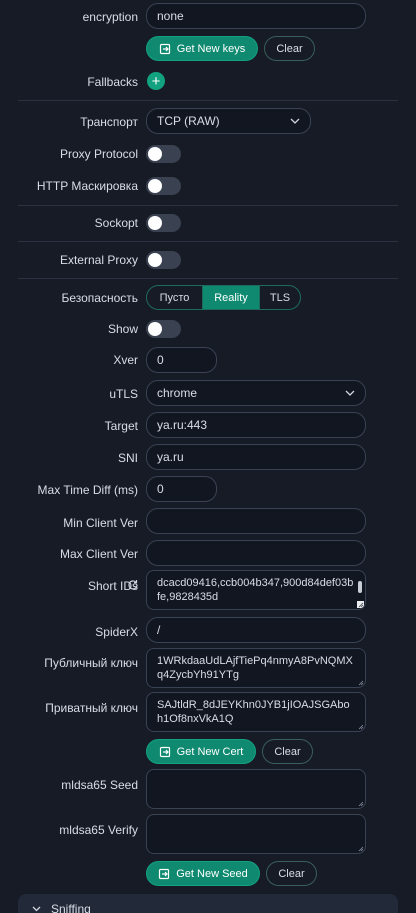  I want to click on mldsa65-seed-label: mldsa65 Seed, so click(99, 785).